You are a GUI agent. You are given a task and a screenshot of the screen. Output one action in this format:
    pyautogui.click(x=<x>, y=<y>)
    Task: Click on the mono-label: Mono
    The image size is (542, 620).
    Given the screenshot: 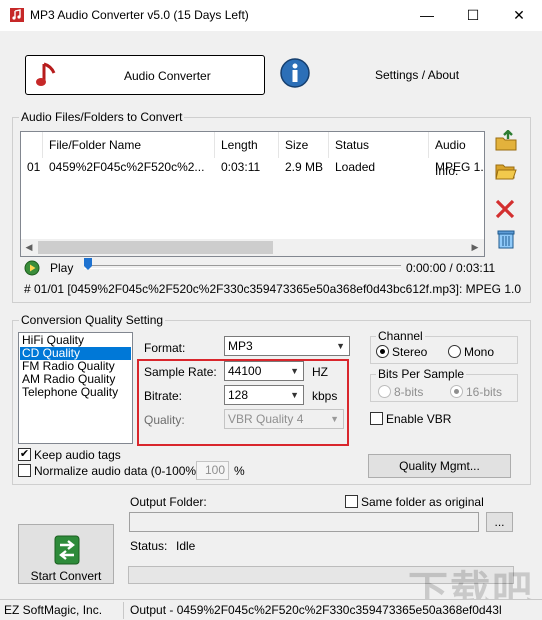 What is the action you would take?
    pyautogui.click(x=479, y=352)
    